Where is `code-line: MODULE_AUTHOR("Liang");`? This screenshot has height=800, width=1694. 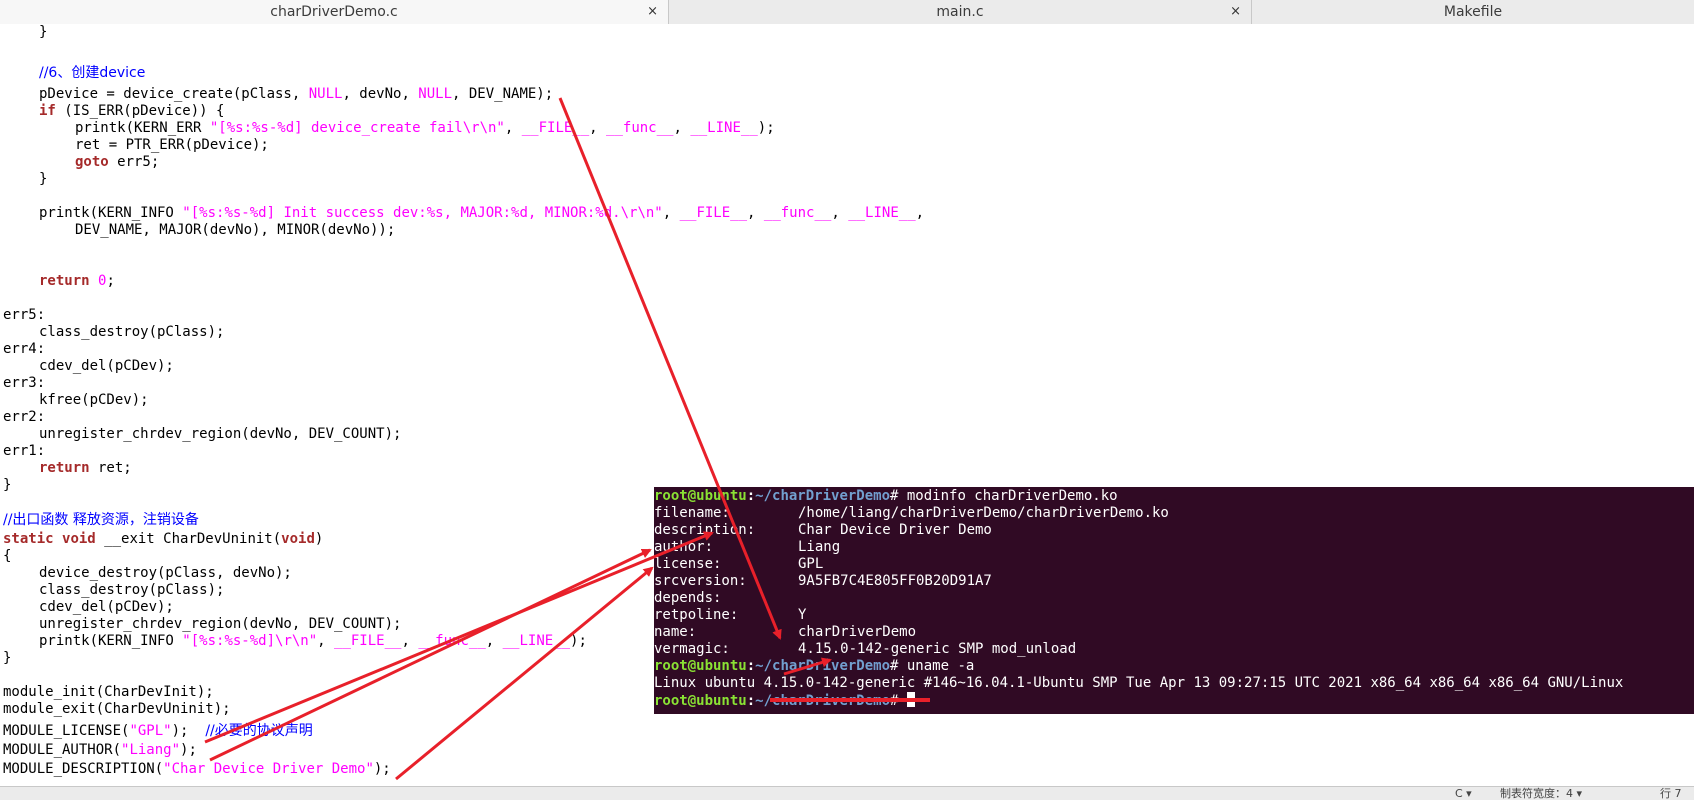 code-line: MODULE_AUTHOR("Liang"); is located at coordinates (100, 750).